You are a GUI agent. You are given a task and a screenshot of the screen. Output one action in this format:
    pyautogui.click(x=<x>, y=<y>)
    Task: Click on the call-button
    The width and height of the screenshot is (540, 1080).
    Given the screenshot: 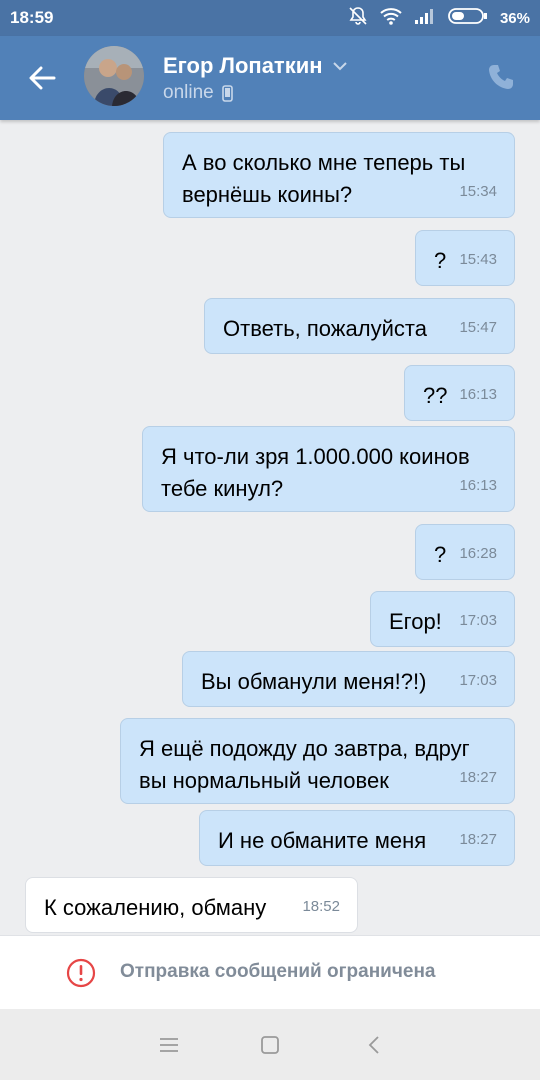 What is the action you would take?
    pyautogui.click(x=501, y=77)
    